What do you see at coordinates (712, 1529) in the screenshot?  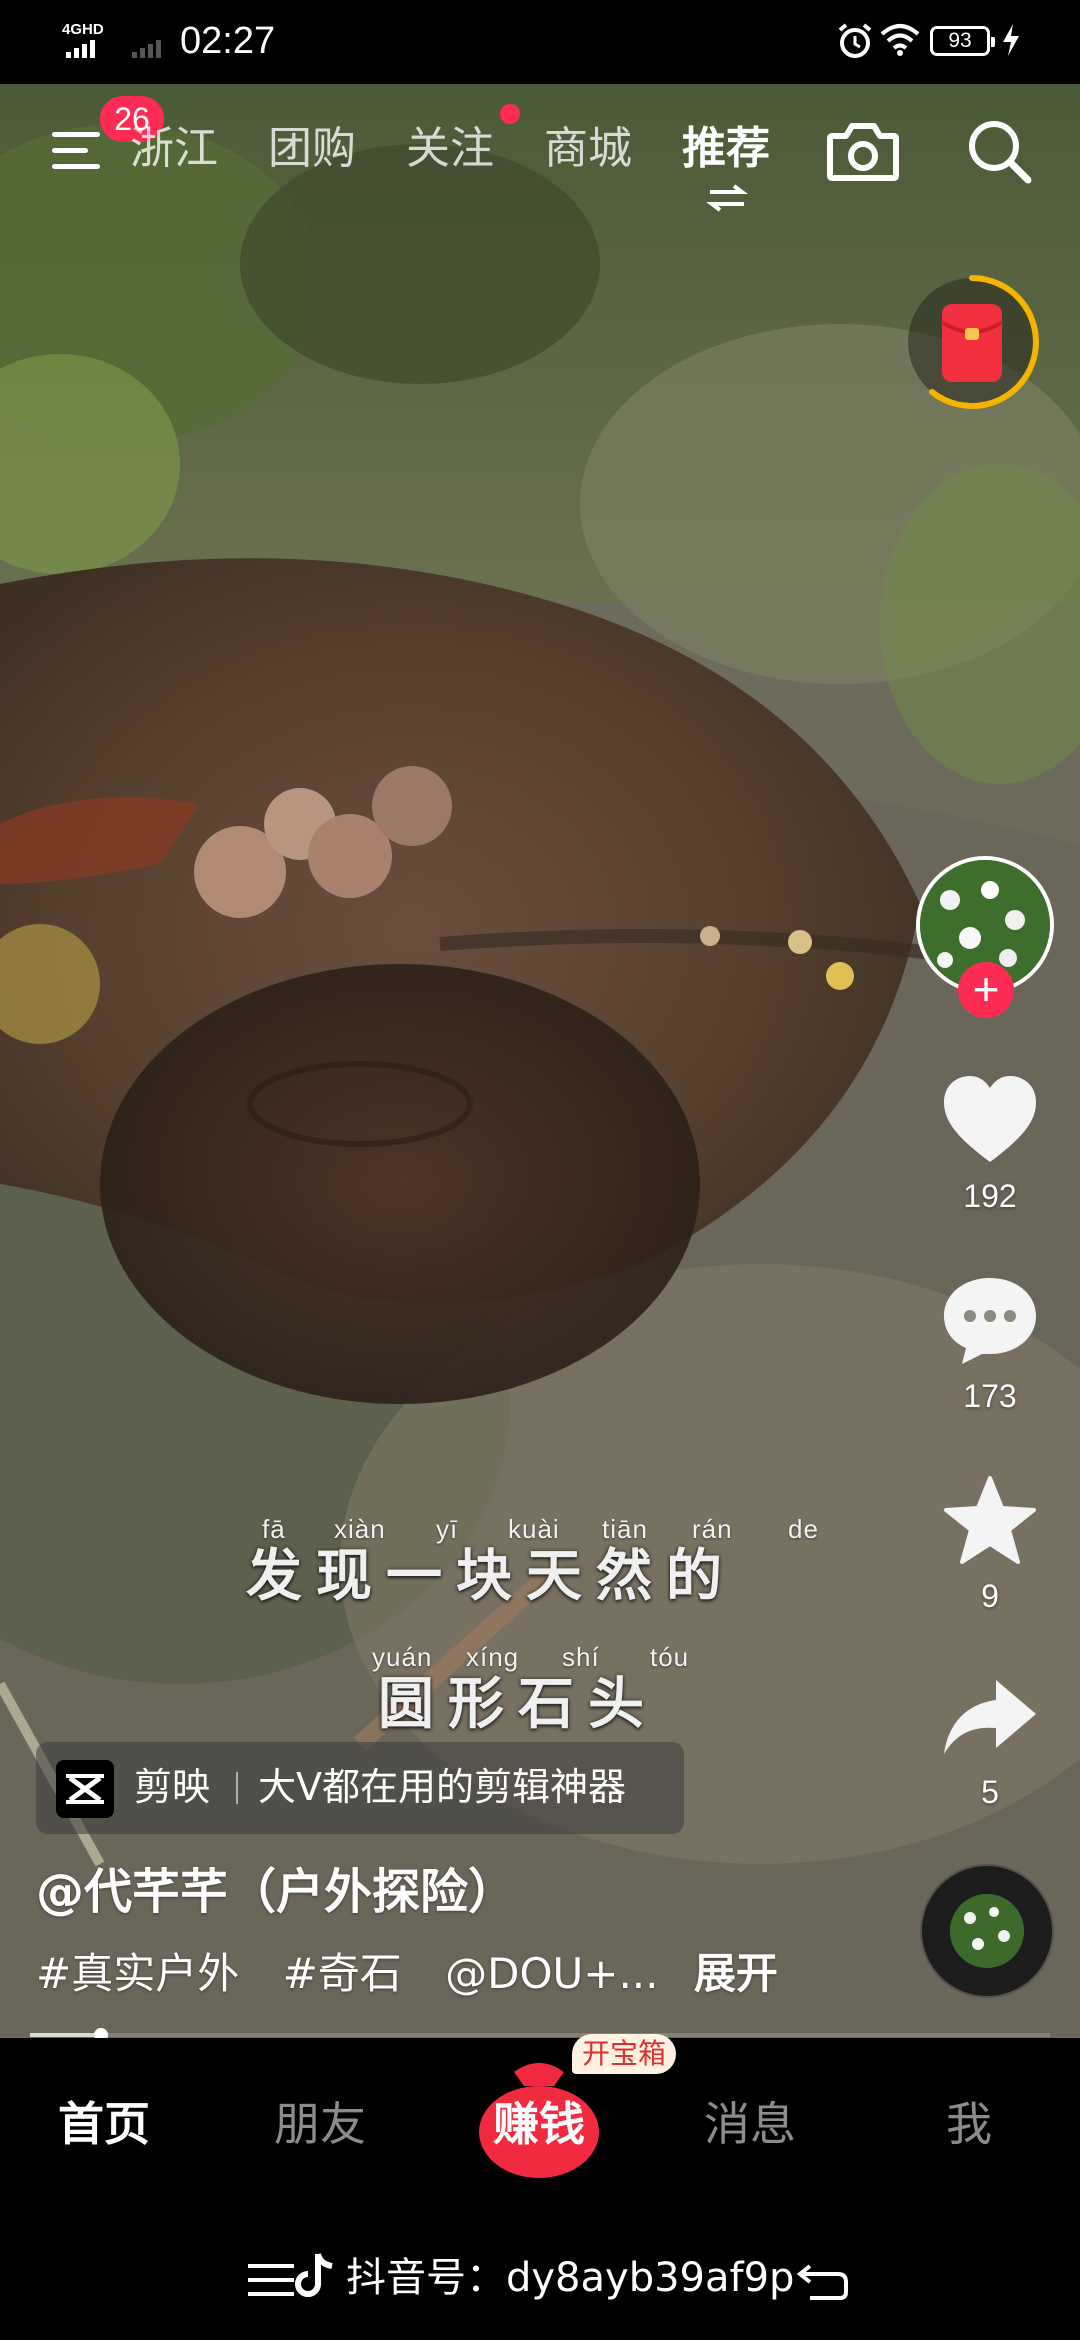 I see `pinyin: rán` at bounding box center [712, 1529].